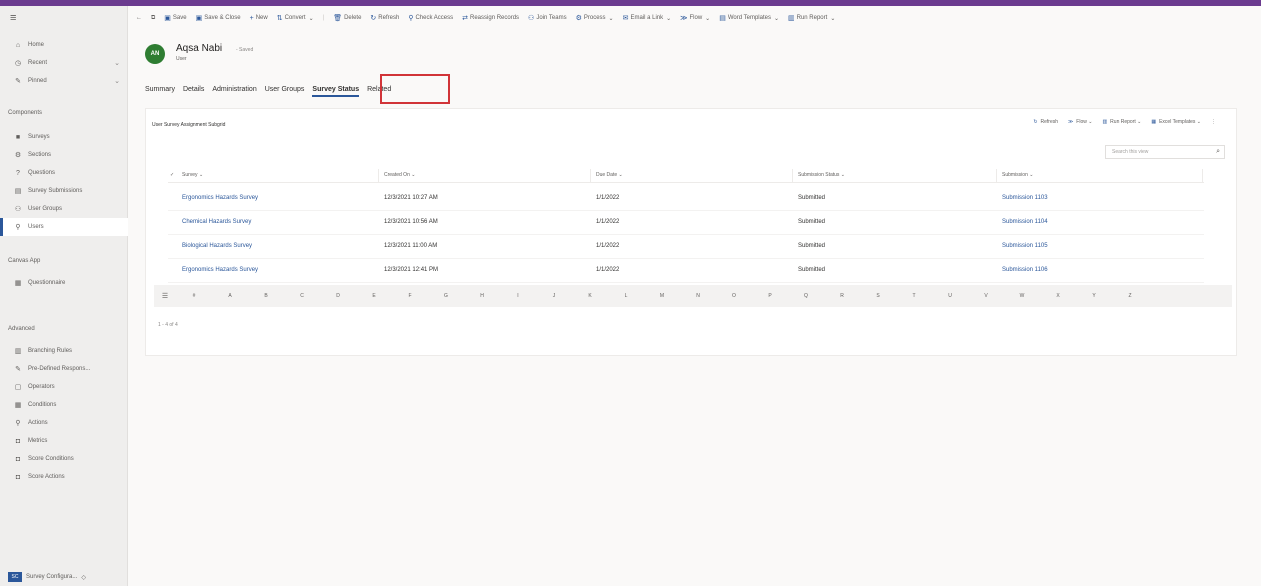  What do you see at coordinates (842, 296) in the screenshot?
I see `alphabet-letter: R` at bounding box center [842, 296].